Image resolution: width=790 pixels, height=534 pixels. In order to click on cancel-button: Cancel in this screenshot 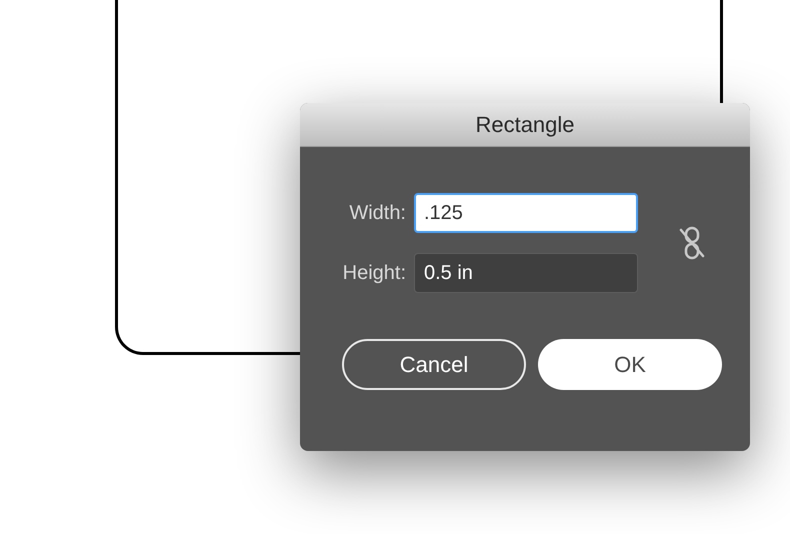, I will do `click(434, 364)`.